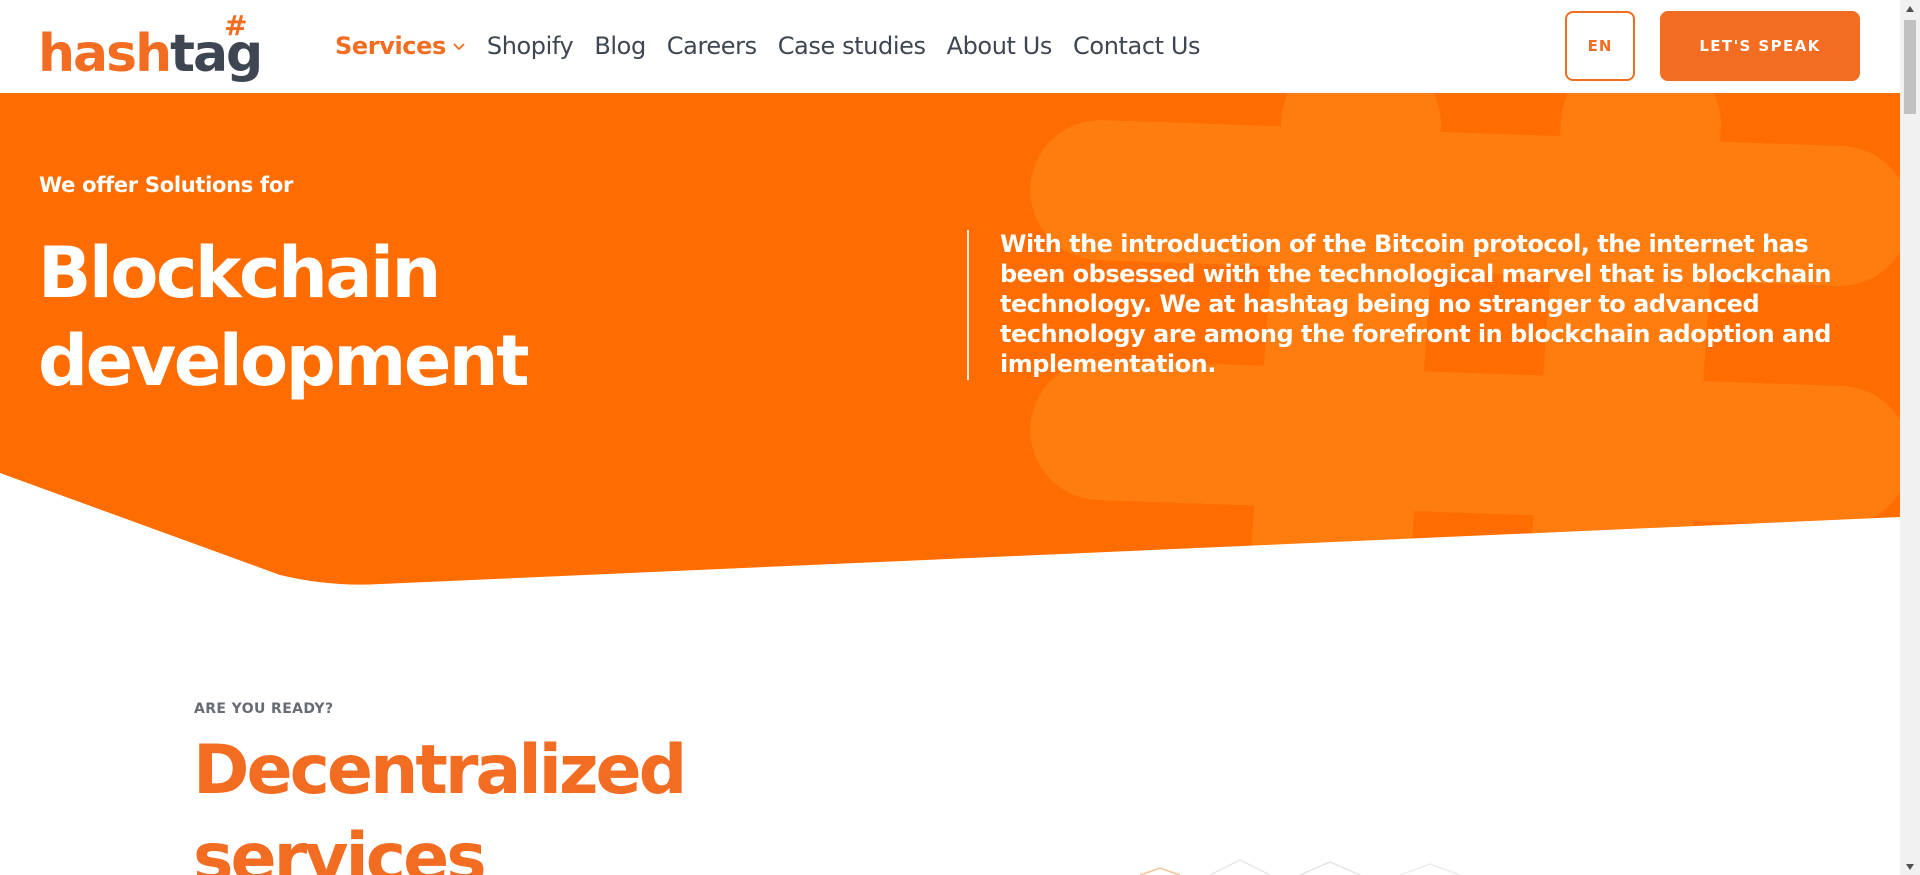  What do you see at coordinates (153, 54) in the screenshot?
I see `logo-text-part-b: h` at bounding box center [153, 54].